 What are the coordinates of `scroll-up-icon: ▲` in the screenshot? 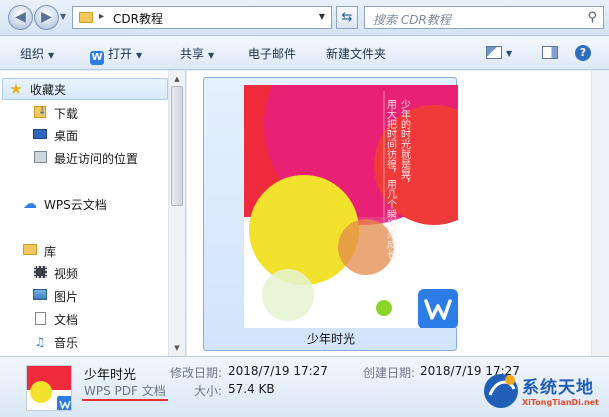 It's located at (177, 79).